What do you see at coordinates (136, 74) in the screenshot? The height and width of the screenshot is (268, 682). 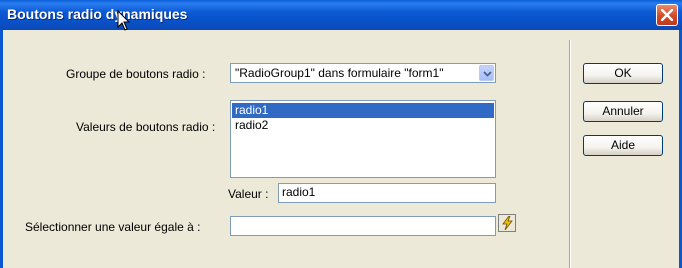 I see `group-label: Groupe de boutons radio :` at bounding box center [136, 74].